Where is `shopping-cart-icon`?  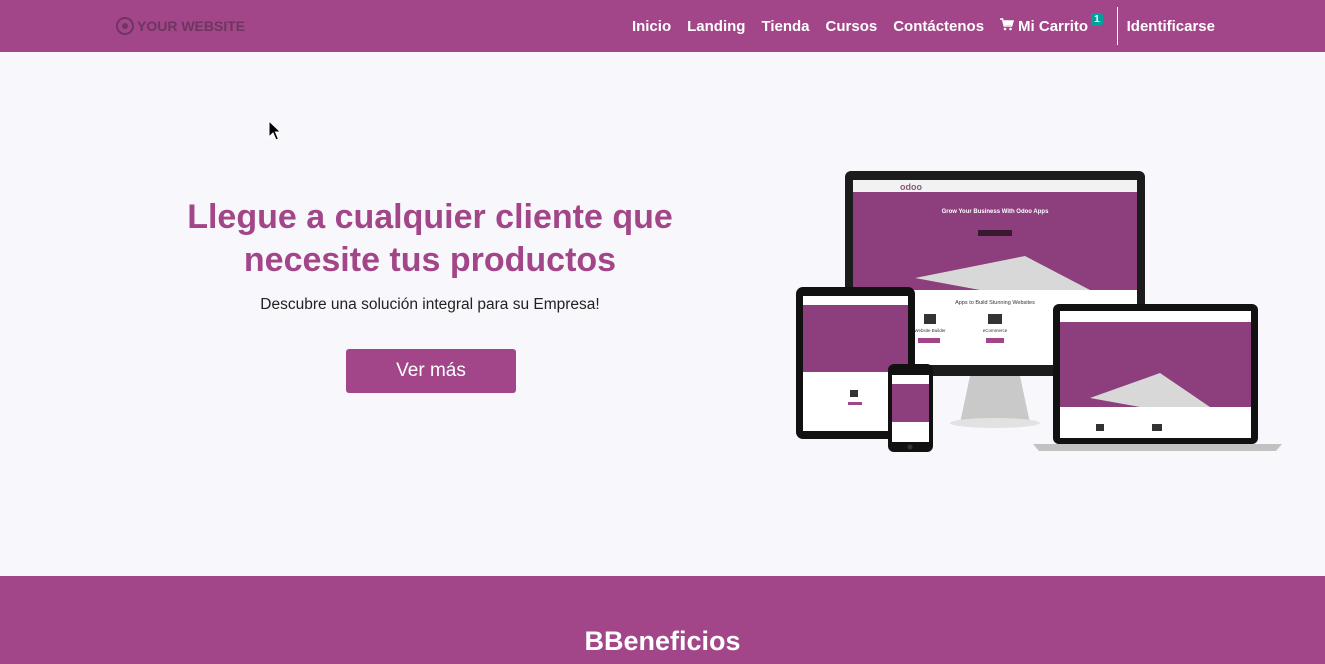
shopping-cart-icon is located at coordinates (1007, 26).